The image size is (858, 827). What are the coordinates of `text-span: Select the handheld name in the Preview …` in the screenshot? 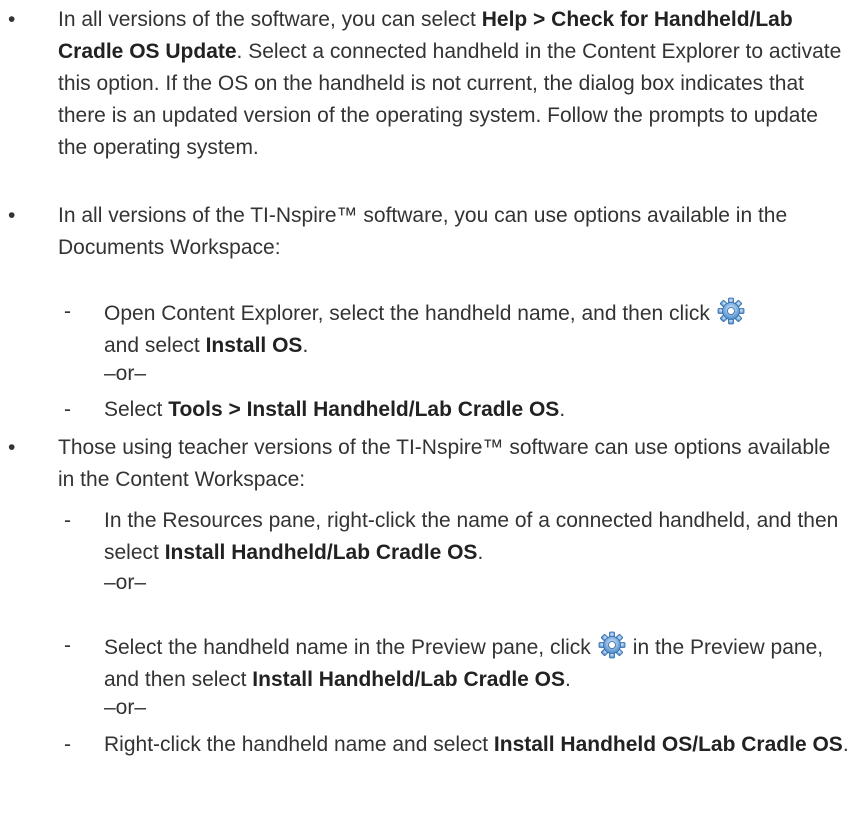 It's located at (347, 647).